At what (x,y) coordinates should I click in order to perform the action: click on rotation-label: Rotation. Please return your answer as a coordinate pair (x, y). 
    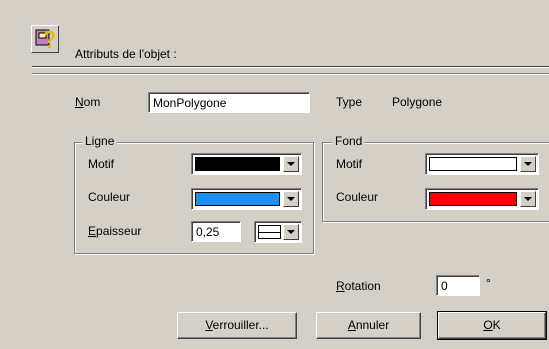
    Looking at the image, I should click on (358, 286).